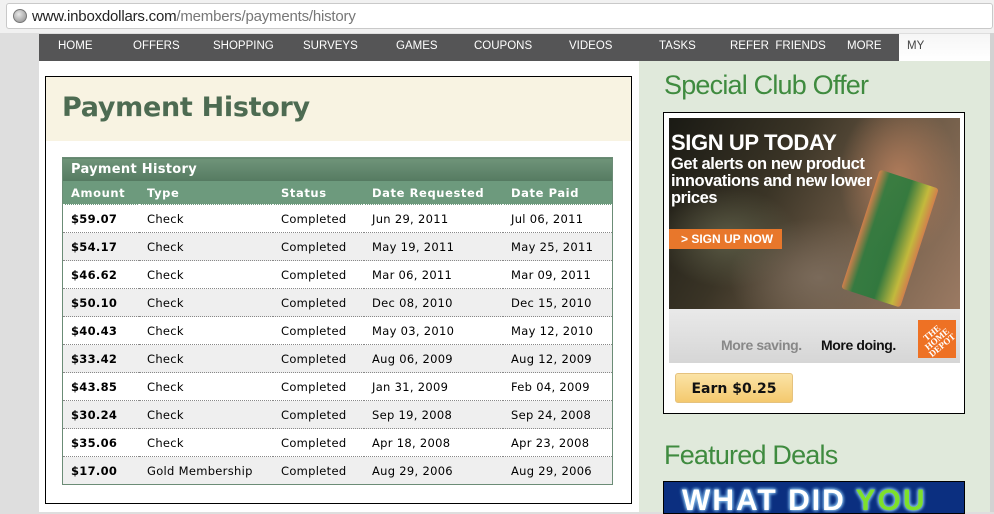 The image size is (994, 514). I want to click on table-caption: Payment History, so click(337, 169).